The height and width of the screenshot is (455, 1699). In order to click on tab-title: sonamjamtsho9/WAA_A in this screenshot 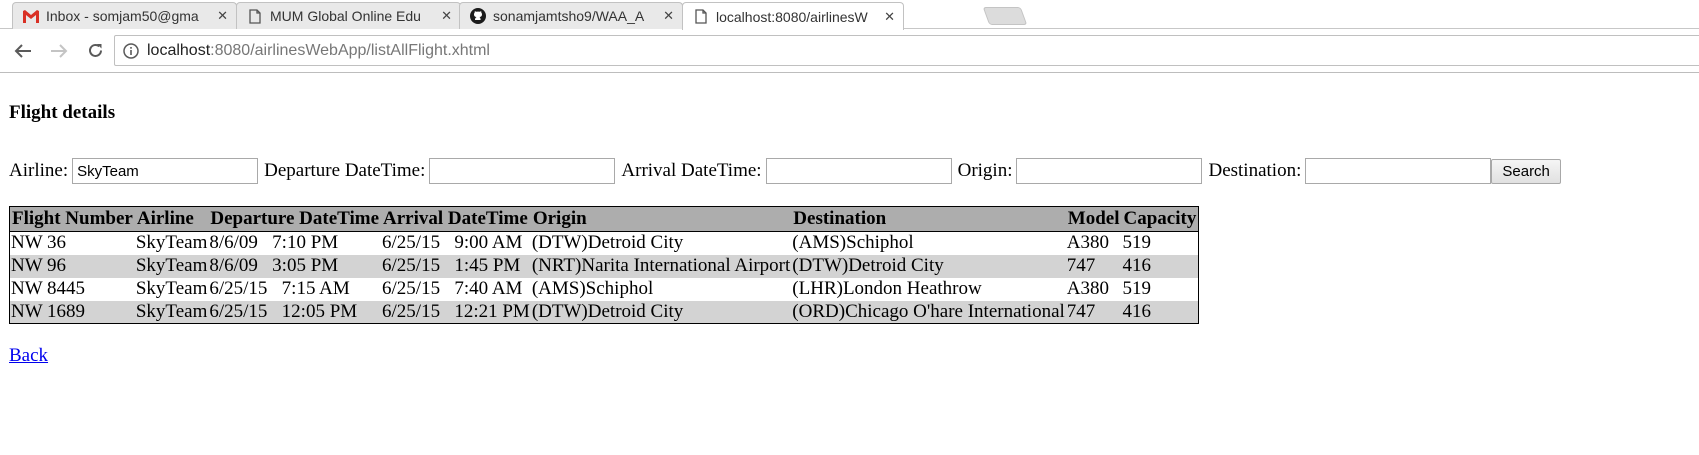, I will do `click(569, 16)`.